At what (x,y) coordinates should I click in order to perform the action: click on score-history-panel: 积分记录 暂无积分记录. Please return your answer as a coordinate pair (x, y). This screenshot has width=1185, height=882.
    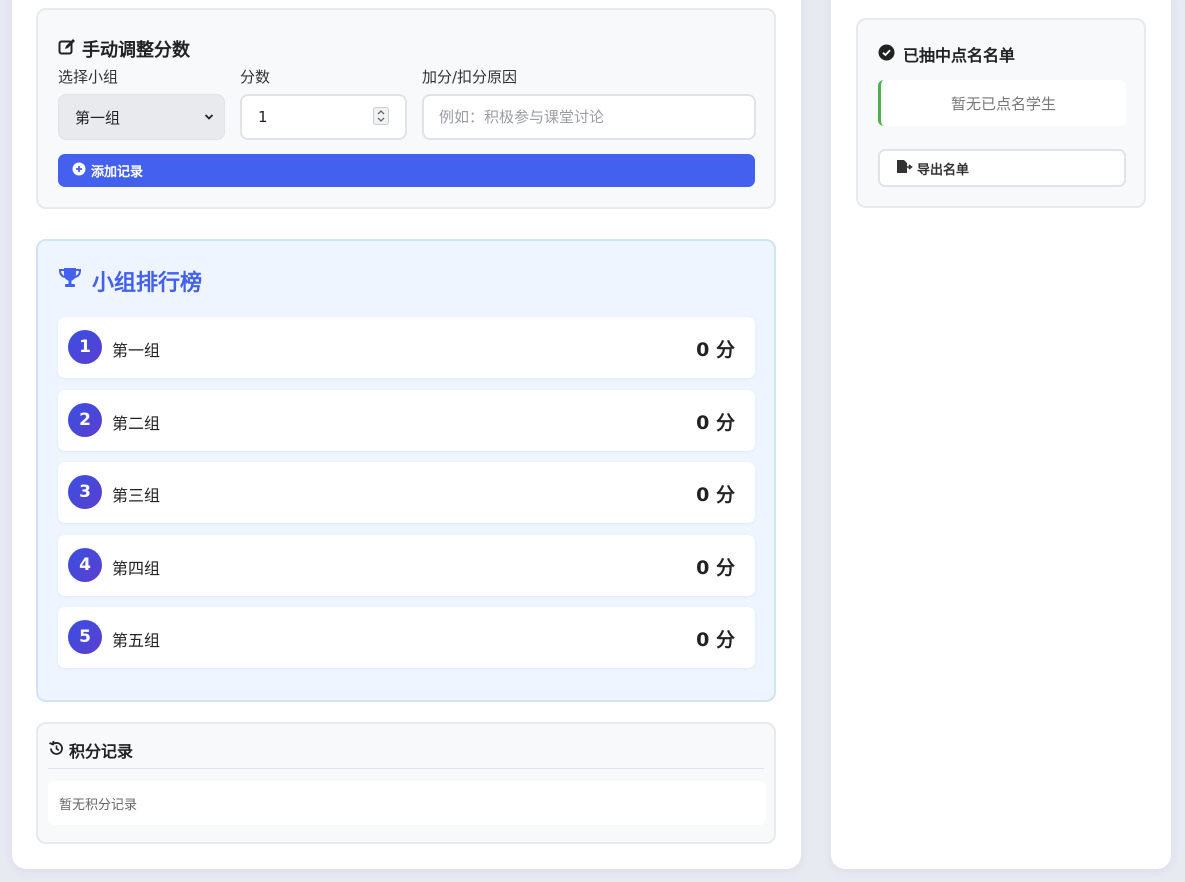
    Looking at the image, I should click on (406, 783).